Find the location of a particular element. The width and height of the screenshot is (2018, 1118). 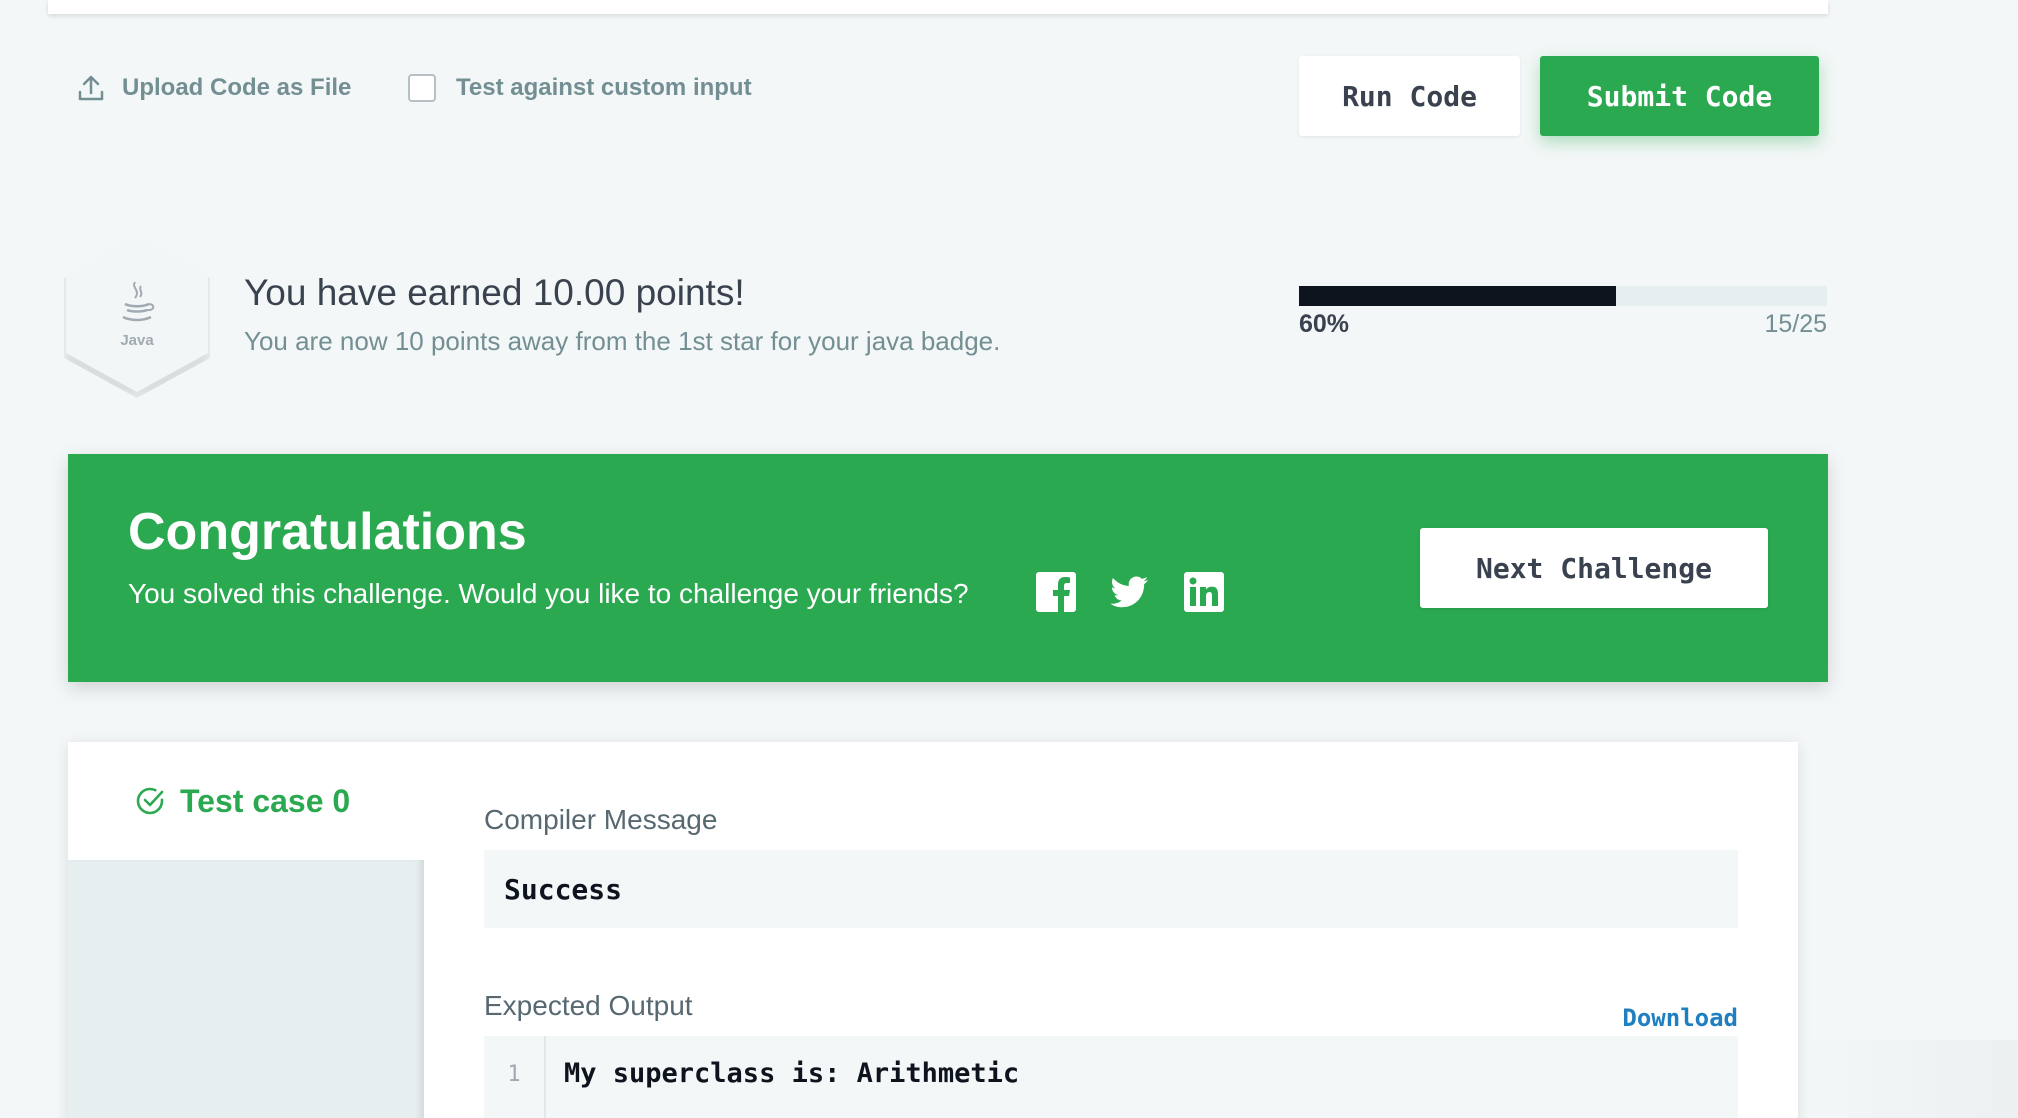

tab-list-empty-area is located at coordinates (246, 989).